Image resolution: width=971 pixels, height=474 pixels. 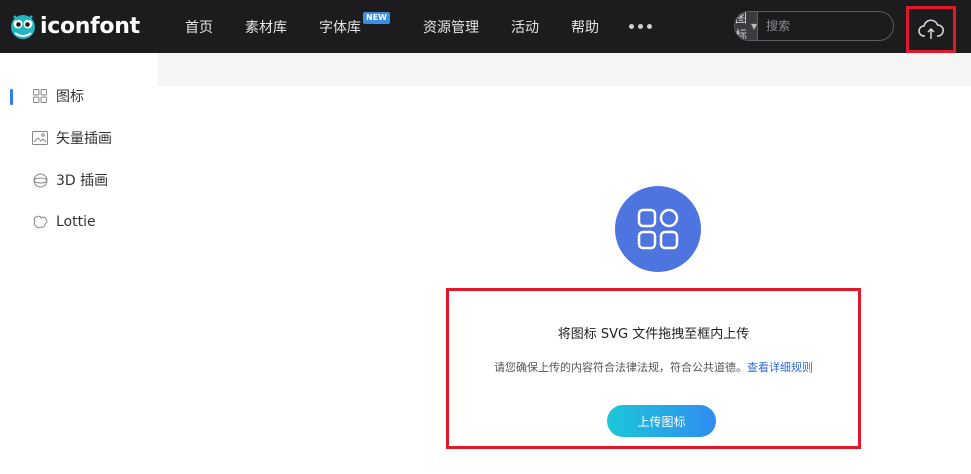 What do you see at coordinates (825, 26) in the screenshot?
I see `search-input` at bounding box center [825, 26].